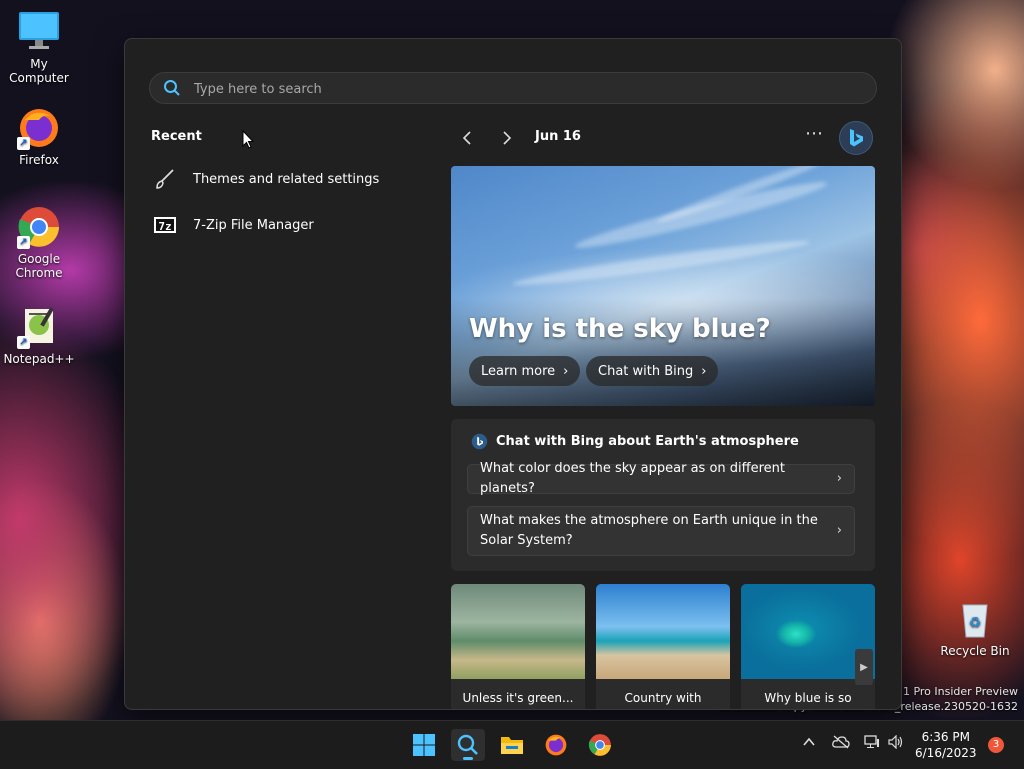 This screenshot has width=1024, height=769. I want to click on desktop-icon-label: Google Chrome, so click(39, 266).